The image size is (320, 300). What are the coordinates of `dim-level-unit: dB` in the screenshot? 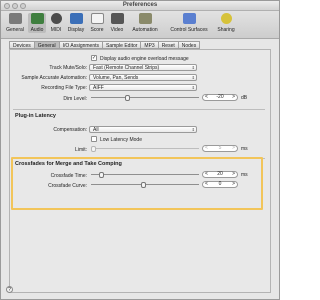 It's located at (244, 98).